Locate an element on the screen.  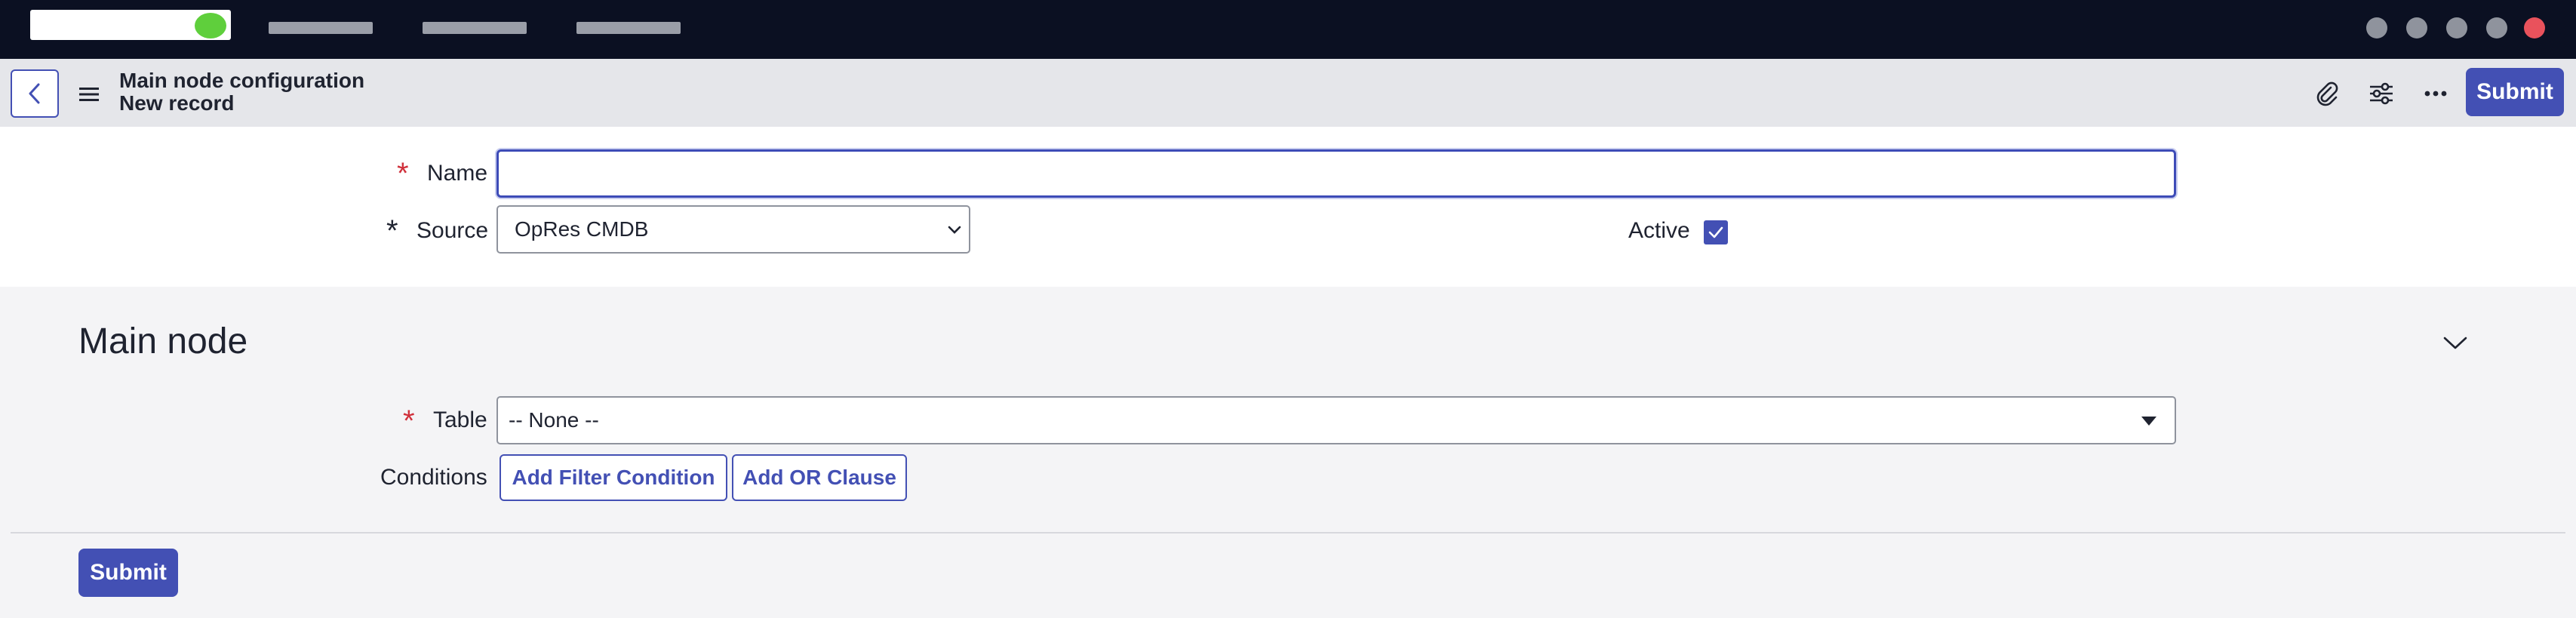
close-dot is located at coordinates (2534, 28).